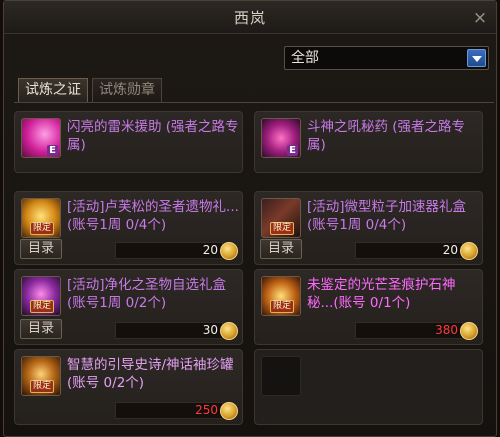 The width and height of the screenshot is (500, 437). I want to click on window-title: 西岚, so click(249, 17).